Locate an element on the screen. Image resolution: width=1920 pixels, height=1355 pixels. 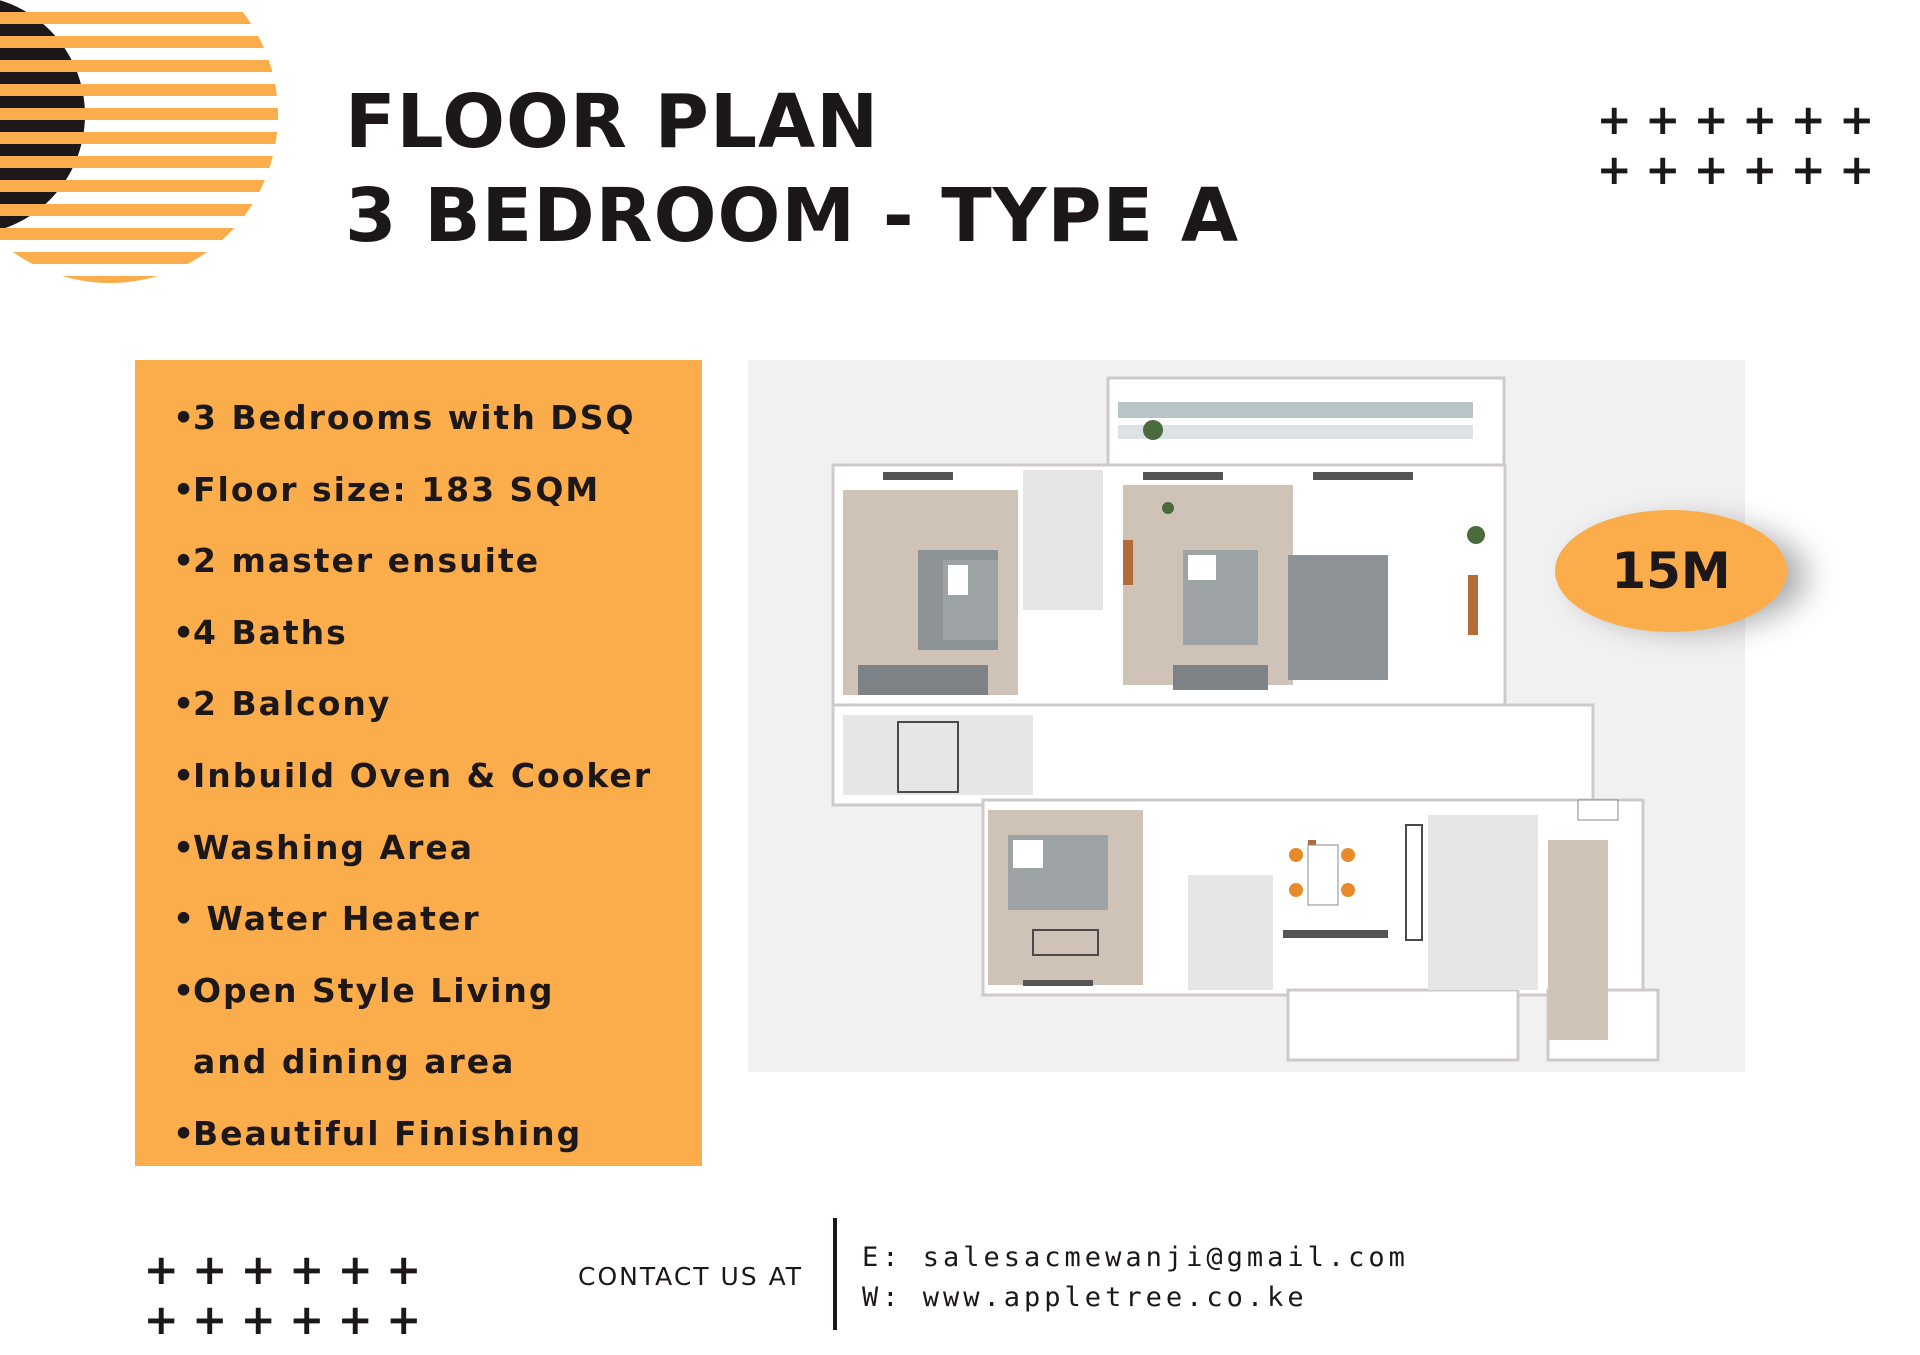
feature-text: 4 Baths is located at coordinates (270, 632).